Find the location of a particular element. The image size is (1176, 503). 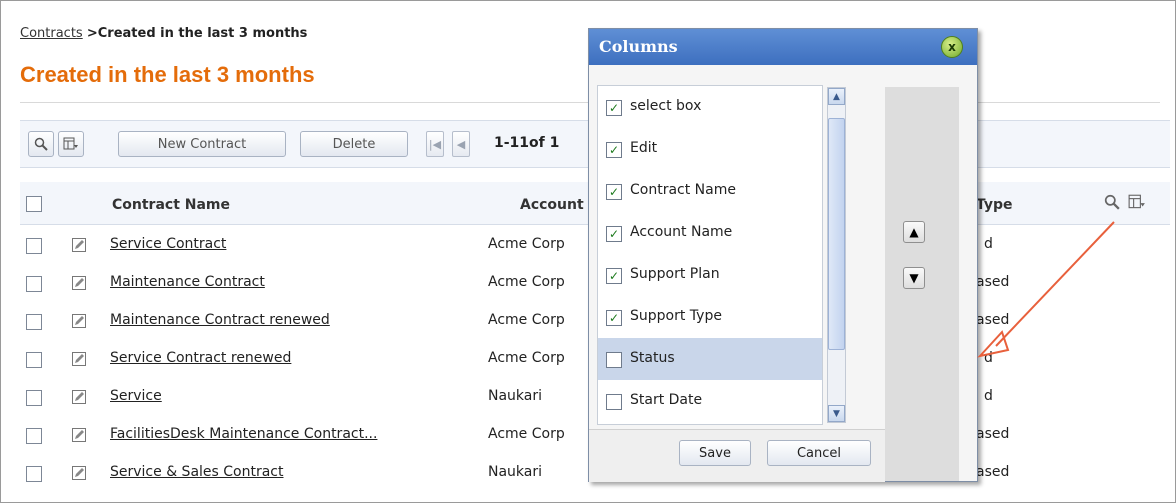

column-header-account: Account is located at coordinates (552, 205).